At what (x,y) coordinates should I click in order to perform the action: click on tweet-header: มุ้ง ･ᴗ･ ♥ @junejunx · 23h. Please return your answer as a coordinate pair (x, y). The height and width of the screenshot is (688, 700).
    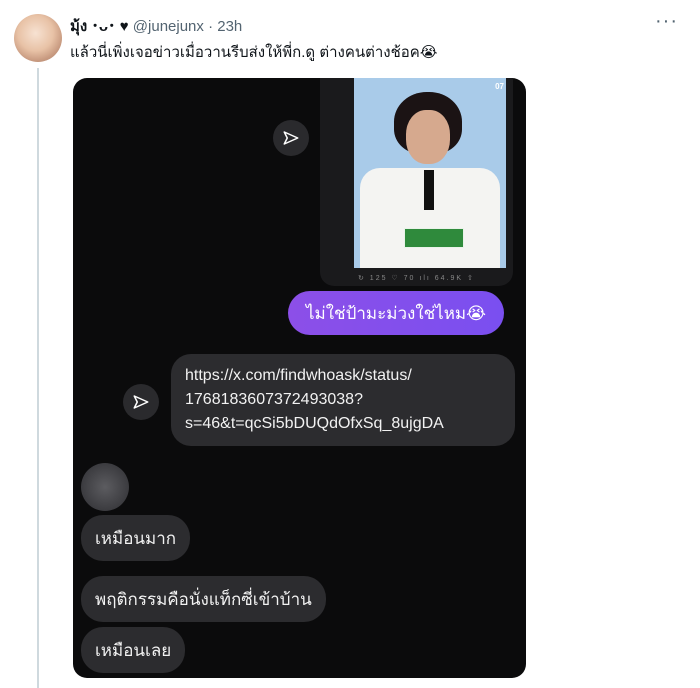
    Looking at the image, I should click on (156, 26).